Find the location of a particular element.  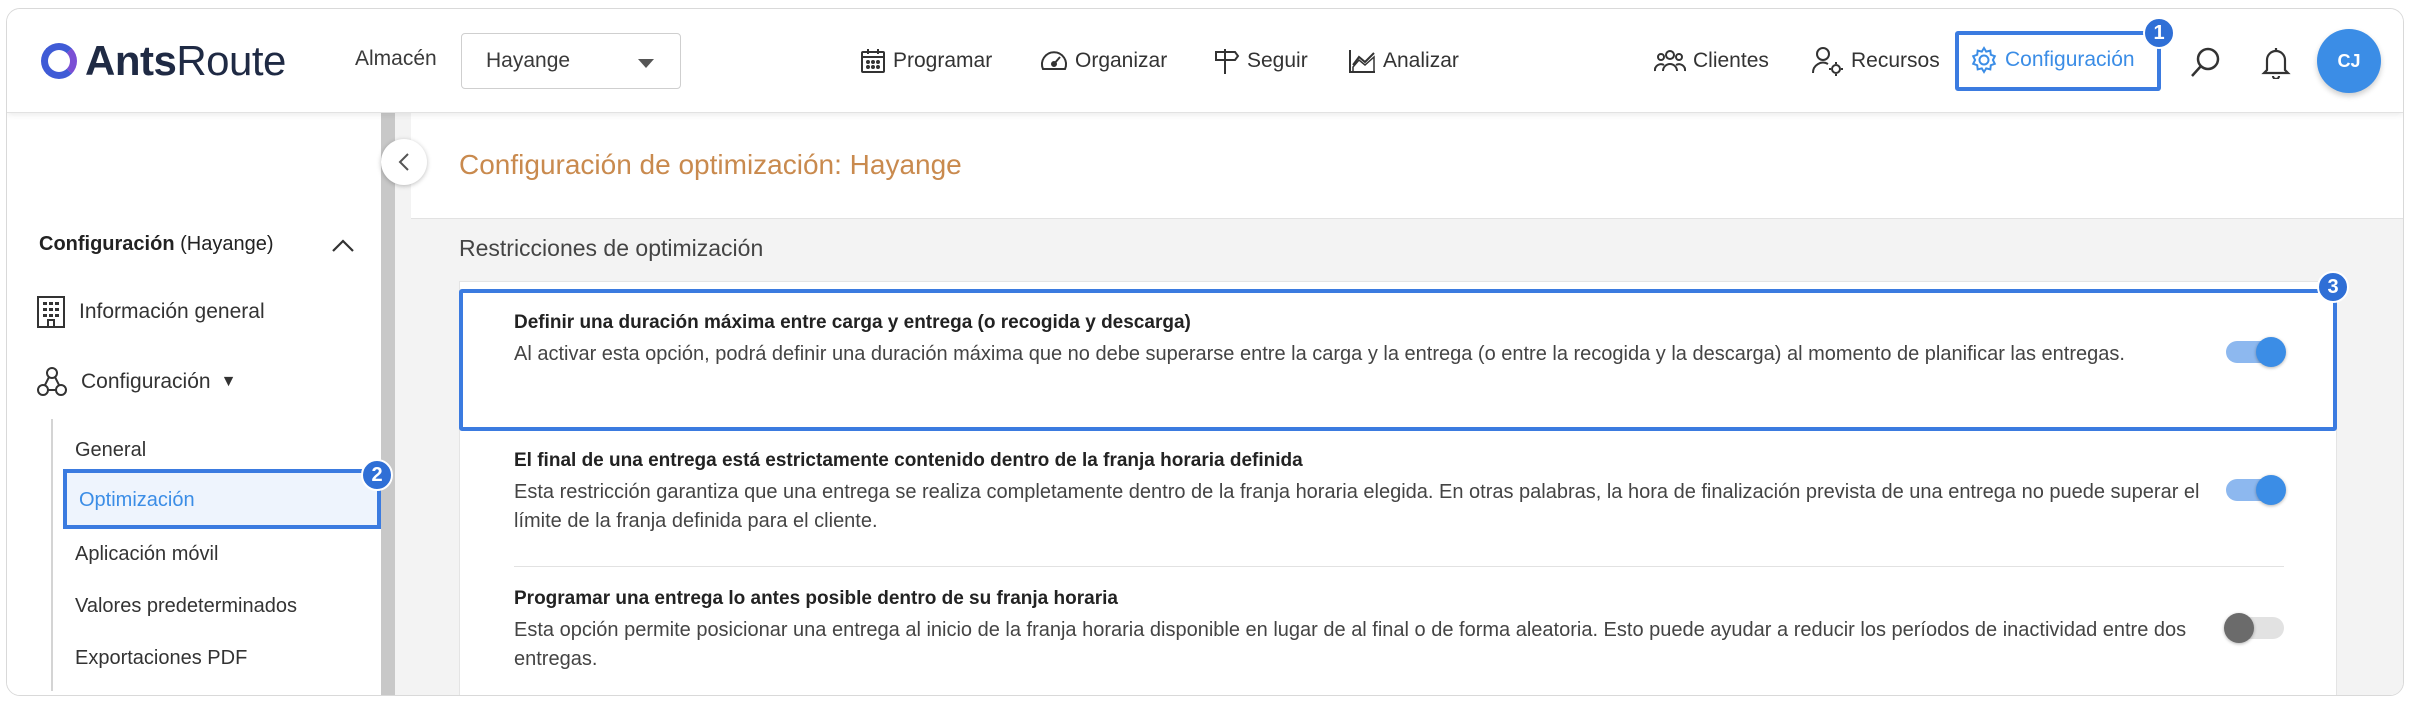

nav-organizar: Organizar is located at coordinates (1103, 61).